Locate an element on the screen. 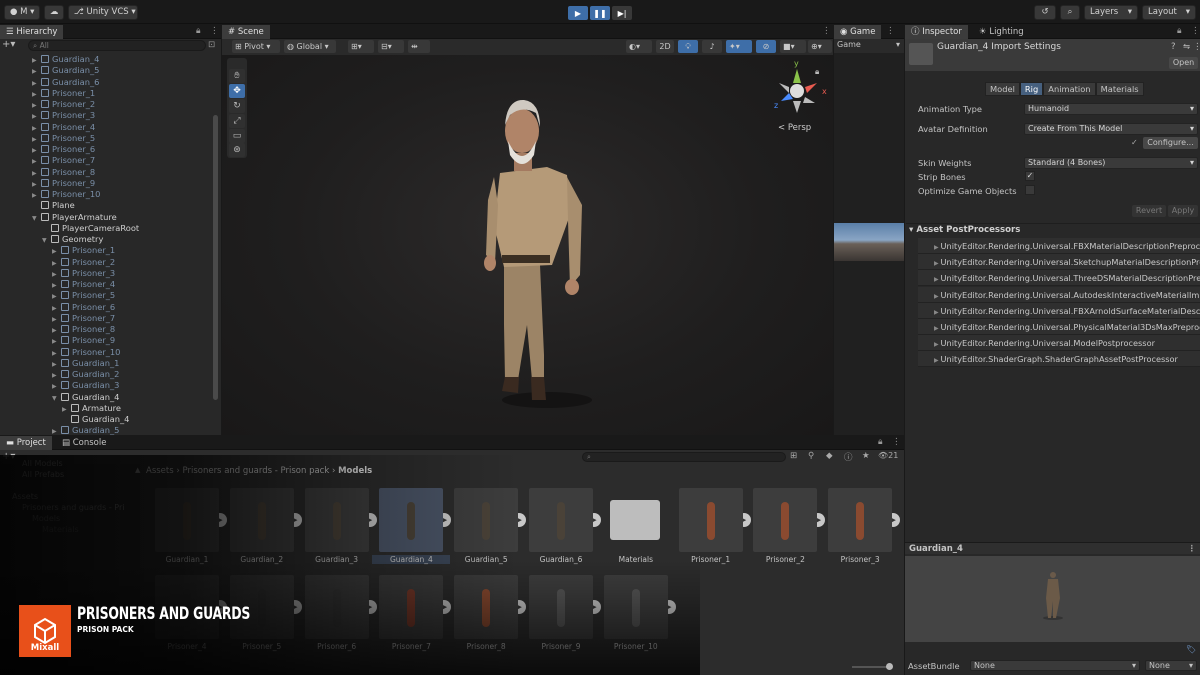  account-button: ● M ▾ is located at coordinates (22, 12).